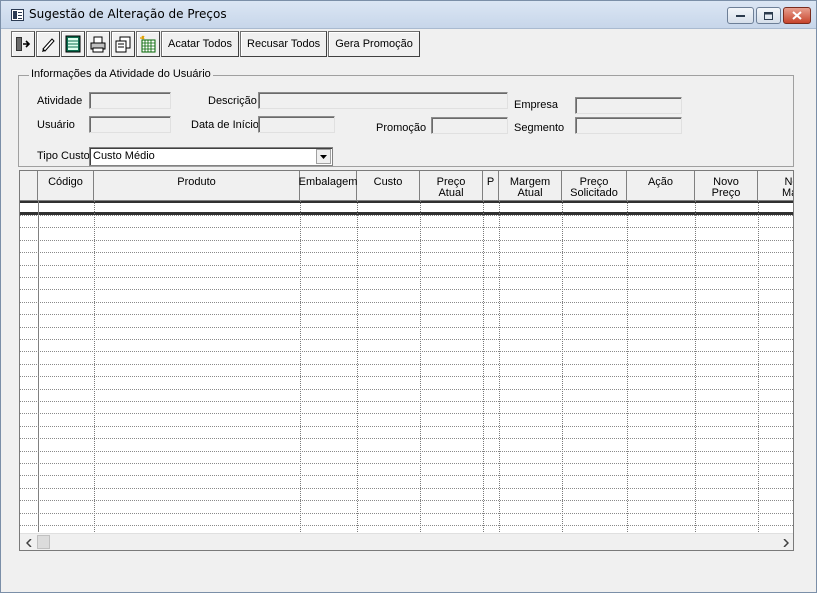  What do you see at coordinates (594, 186) in the screenshot?
I see `col-header-preco-solicitado: Preço Solicitado` at bounding box center [594, 186].